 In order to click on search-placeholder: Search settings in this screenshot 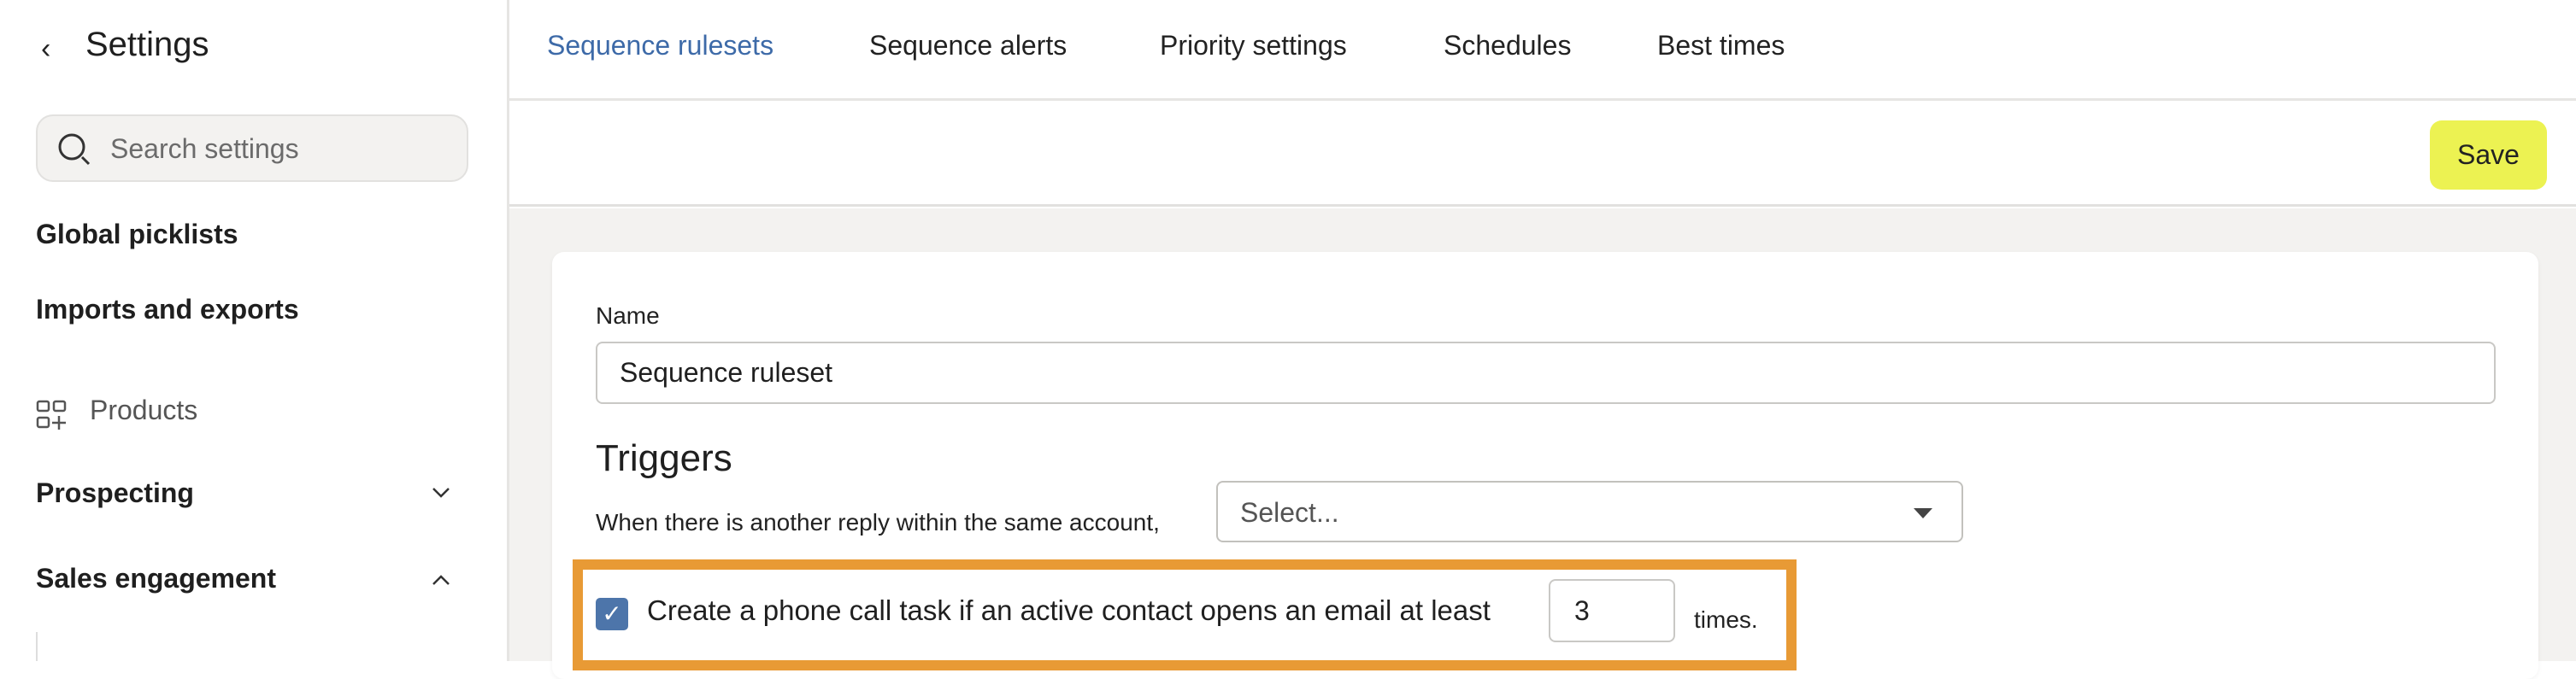, I will do `click(204, 149)`.